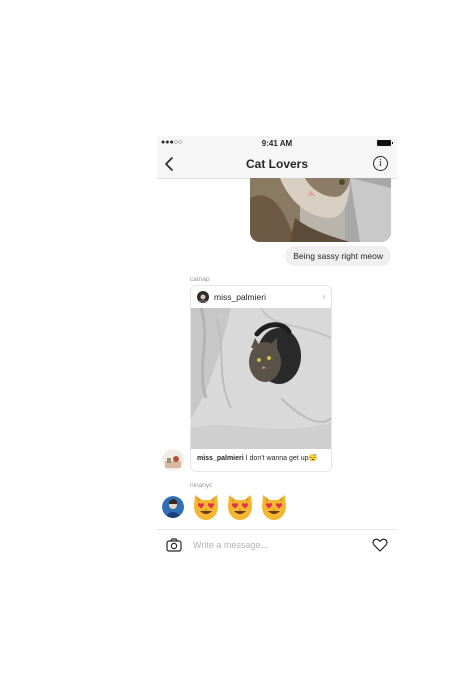 This screenshot has height=691, width=465. I want to click on caption-text: I don't wanna get up😴, so click(280, 458).